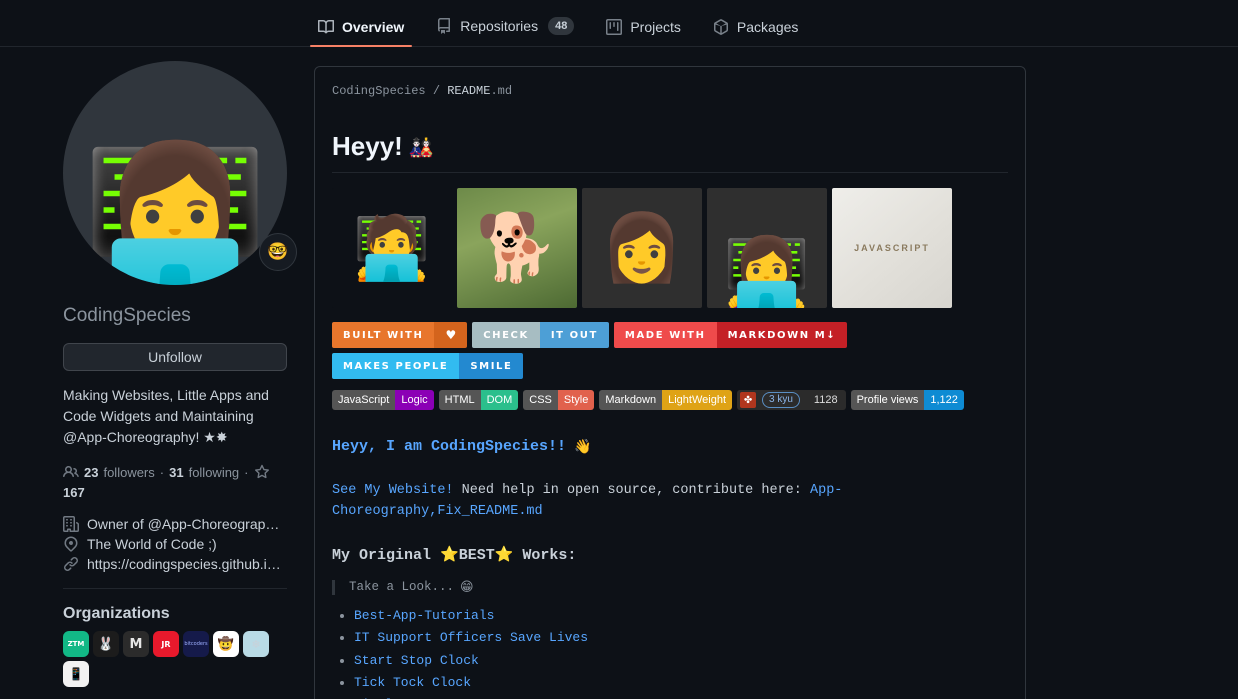 This screenshot has height=699, width=1238. I want to click on work-link-start-stop-clock: Start Stop Clock, so click(416, 660).